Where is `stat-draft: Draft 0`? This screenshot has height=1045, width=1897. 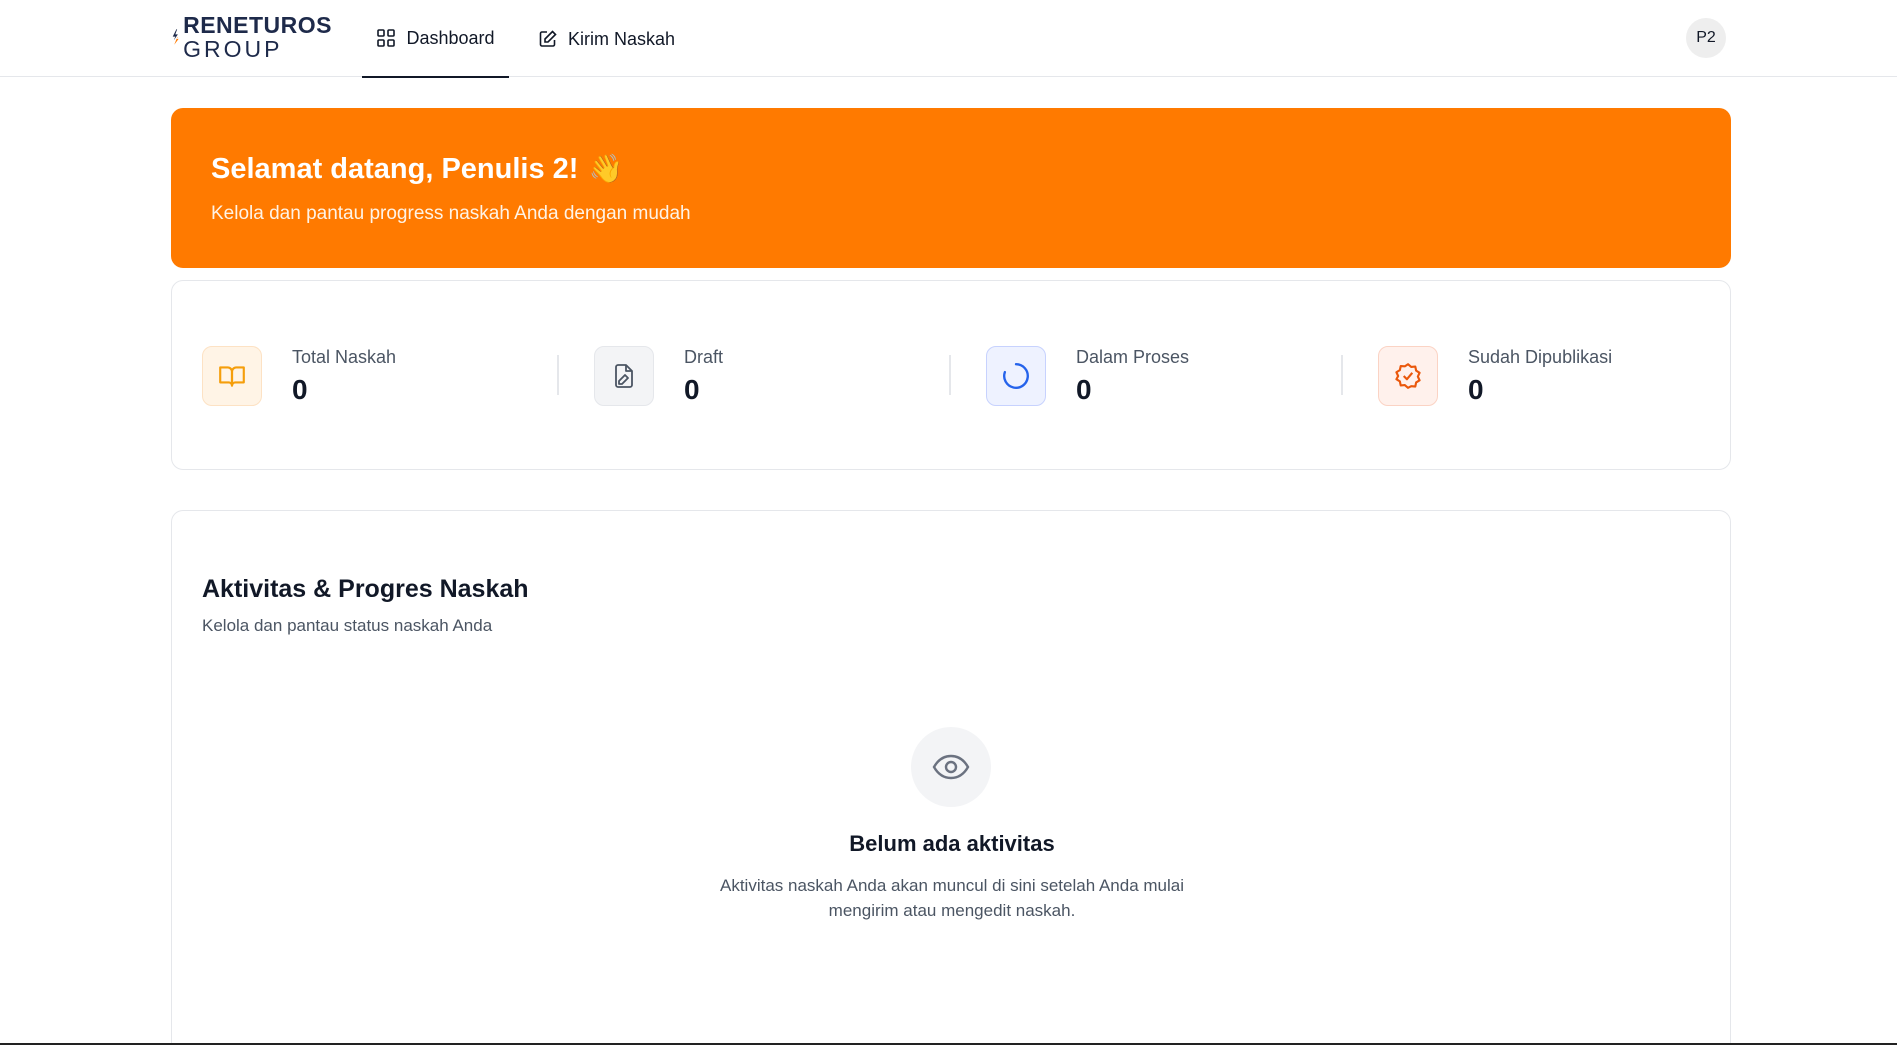
stat-draft: Draft 0 is located at coordinates (658, 376).